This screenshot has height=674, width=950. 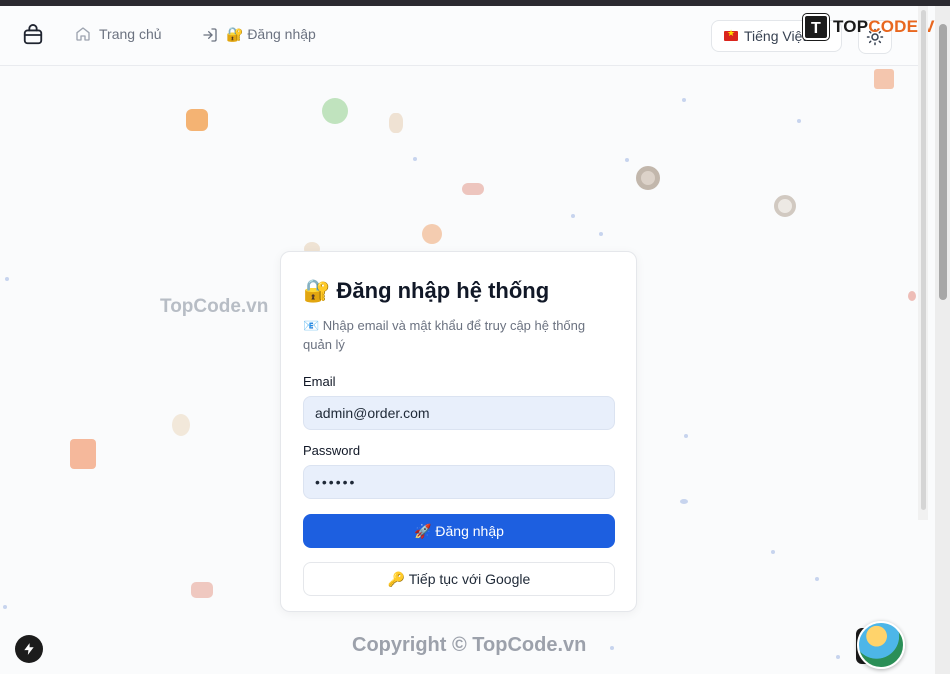 What do you see at coordinates (943, 162) in the screenshot?
I see `window-scrollbar-thumb` at bounding box center [943, 162].